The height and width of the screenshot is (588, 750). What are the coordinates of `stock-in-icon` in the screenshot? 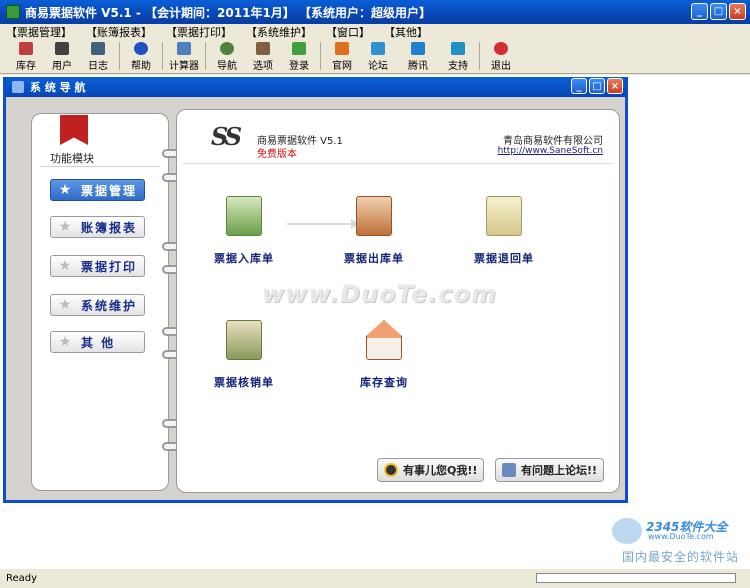 It's located at (244, 216).